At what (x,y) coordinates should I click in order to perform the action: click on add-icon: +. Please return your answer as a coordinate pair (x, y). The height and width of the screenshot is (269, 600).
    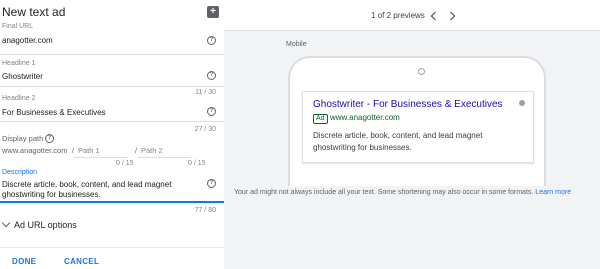
    Looking at the image, I should click on (213, 12).